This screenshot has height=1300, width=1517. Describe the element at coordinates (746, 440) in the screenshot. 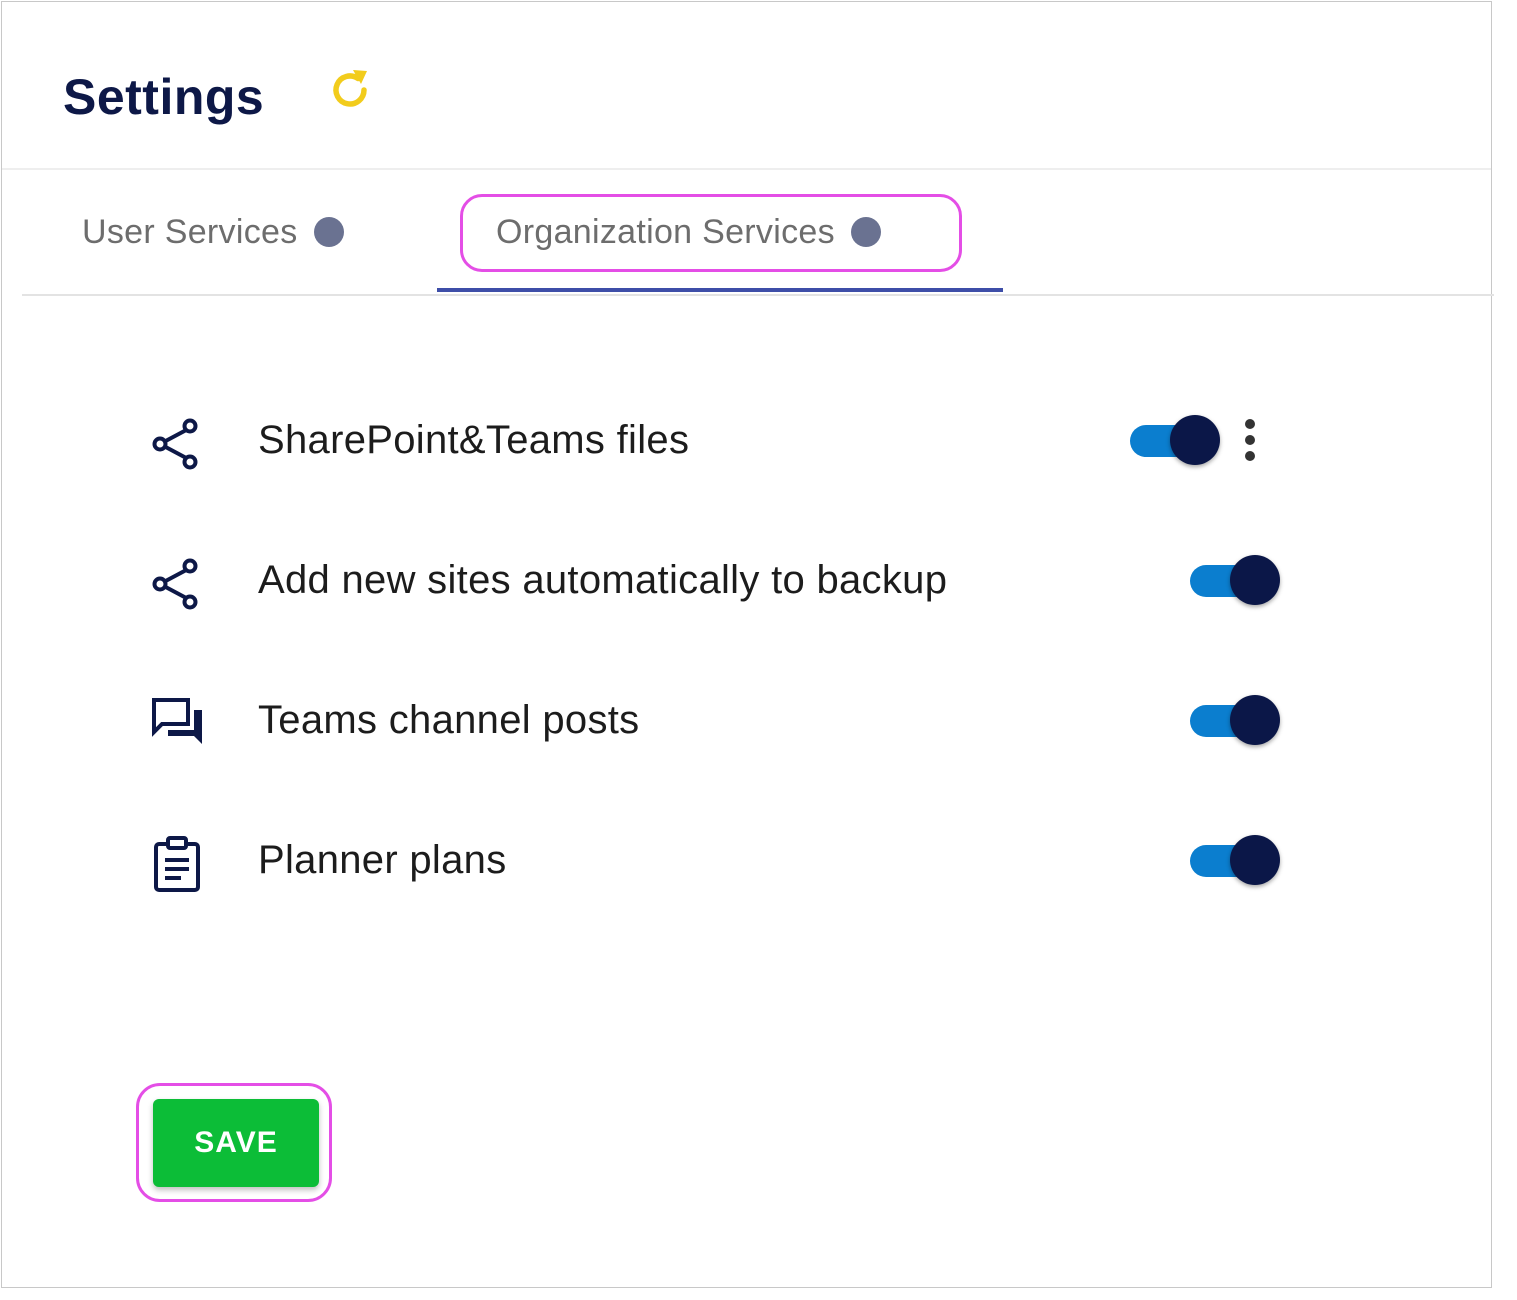

I see `service-row-sharepoint-teams-files: SharePoint&Teams files` at that location.